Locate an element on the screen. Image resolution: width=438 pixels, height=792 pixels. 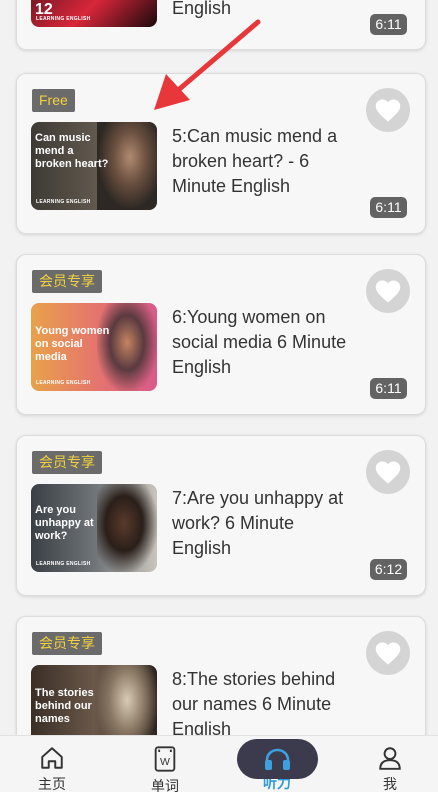
episode-thumbnail: 12 LEARNING ENGLISH is located at coordinates (94, 13).